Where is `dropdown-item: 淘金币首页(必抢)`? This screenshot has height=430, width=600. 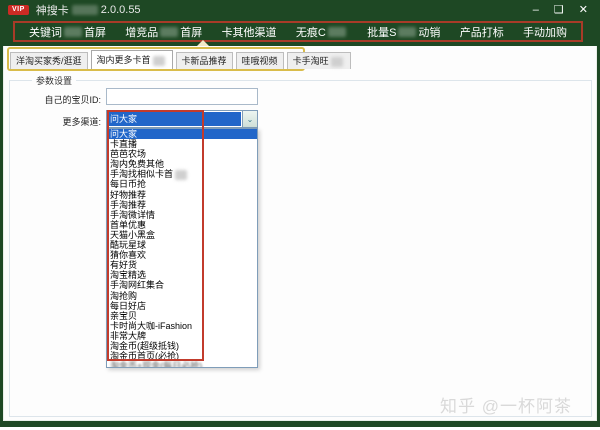
dropdown-item: 淘金币首页(必抢) is located at coordinates (182, 356).